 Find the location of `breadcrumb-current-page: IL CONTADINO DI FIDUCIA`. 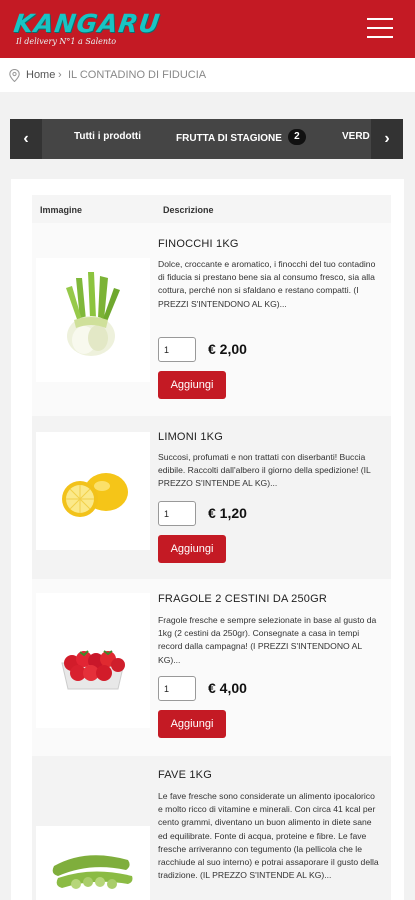

breadcrumb-current-page: IL CONTADINO DI FIDUCIA is located at coordinates (137, 75).